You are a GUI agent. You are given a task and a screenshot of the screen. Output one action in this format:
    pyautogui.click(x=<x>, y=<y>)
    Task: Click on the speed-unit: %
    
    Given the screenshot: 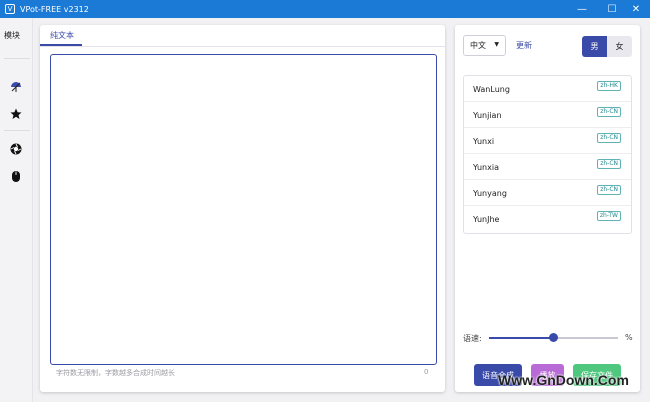 What is the action you would take?
    pyautogui.click(x=629, y=337)
    